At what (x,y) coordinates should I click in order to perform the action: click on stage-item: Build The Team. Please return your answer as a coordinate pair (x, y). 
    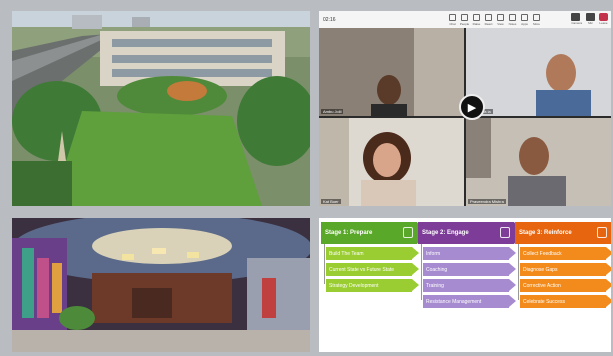
    Looking at the image, I should click on (372, 253).